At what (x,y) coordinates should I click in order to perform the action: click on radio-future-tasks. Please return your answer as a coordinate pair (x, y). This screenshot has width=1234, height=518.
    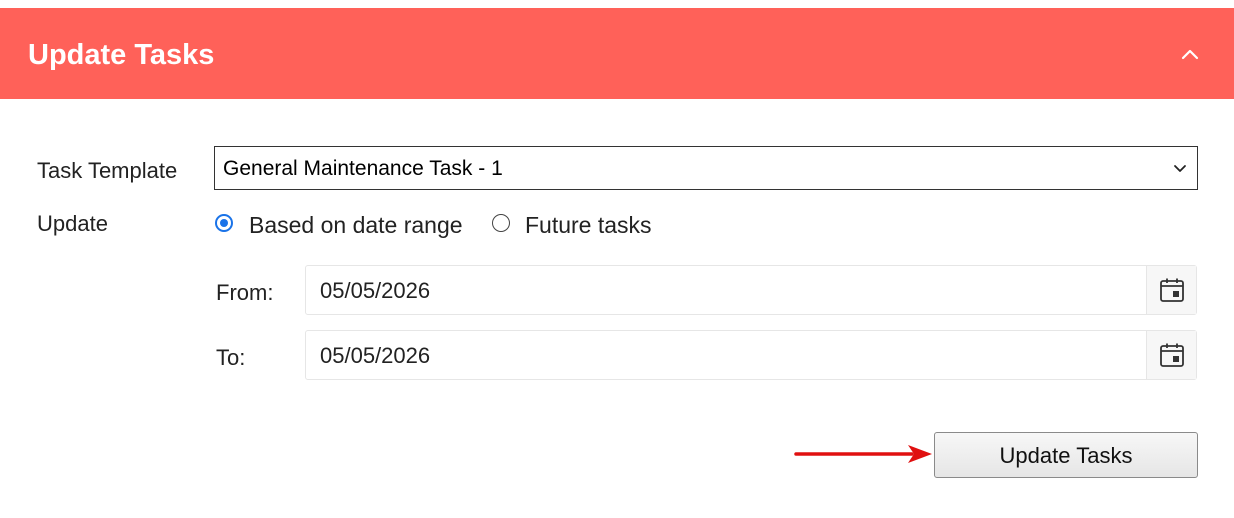
    Looking at the image, I should click on (501, 223).